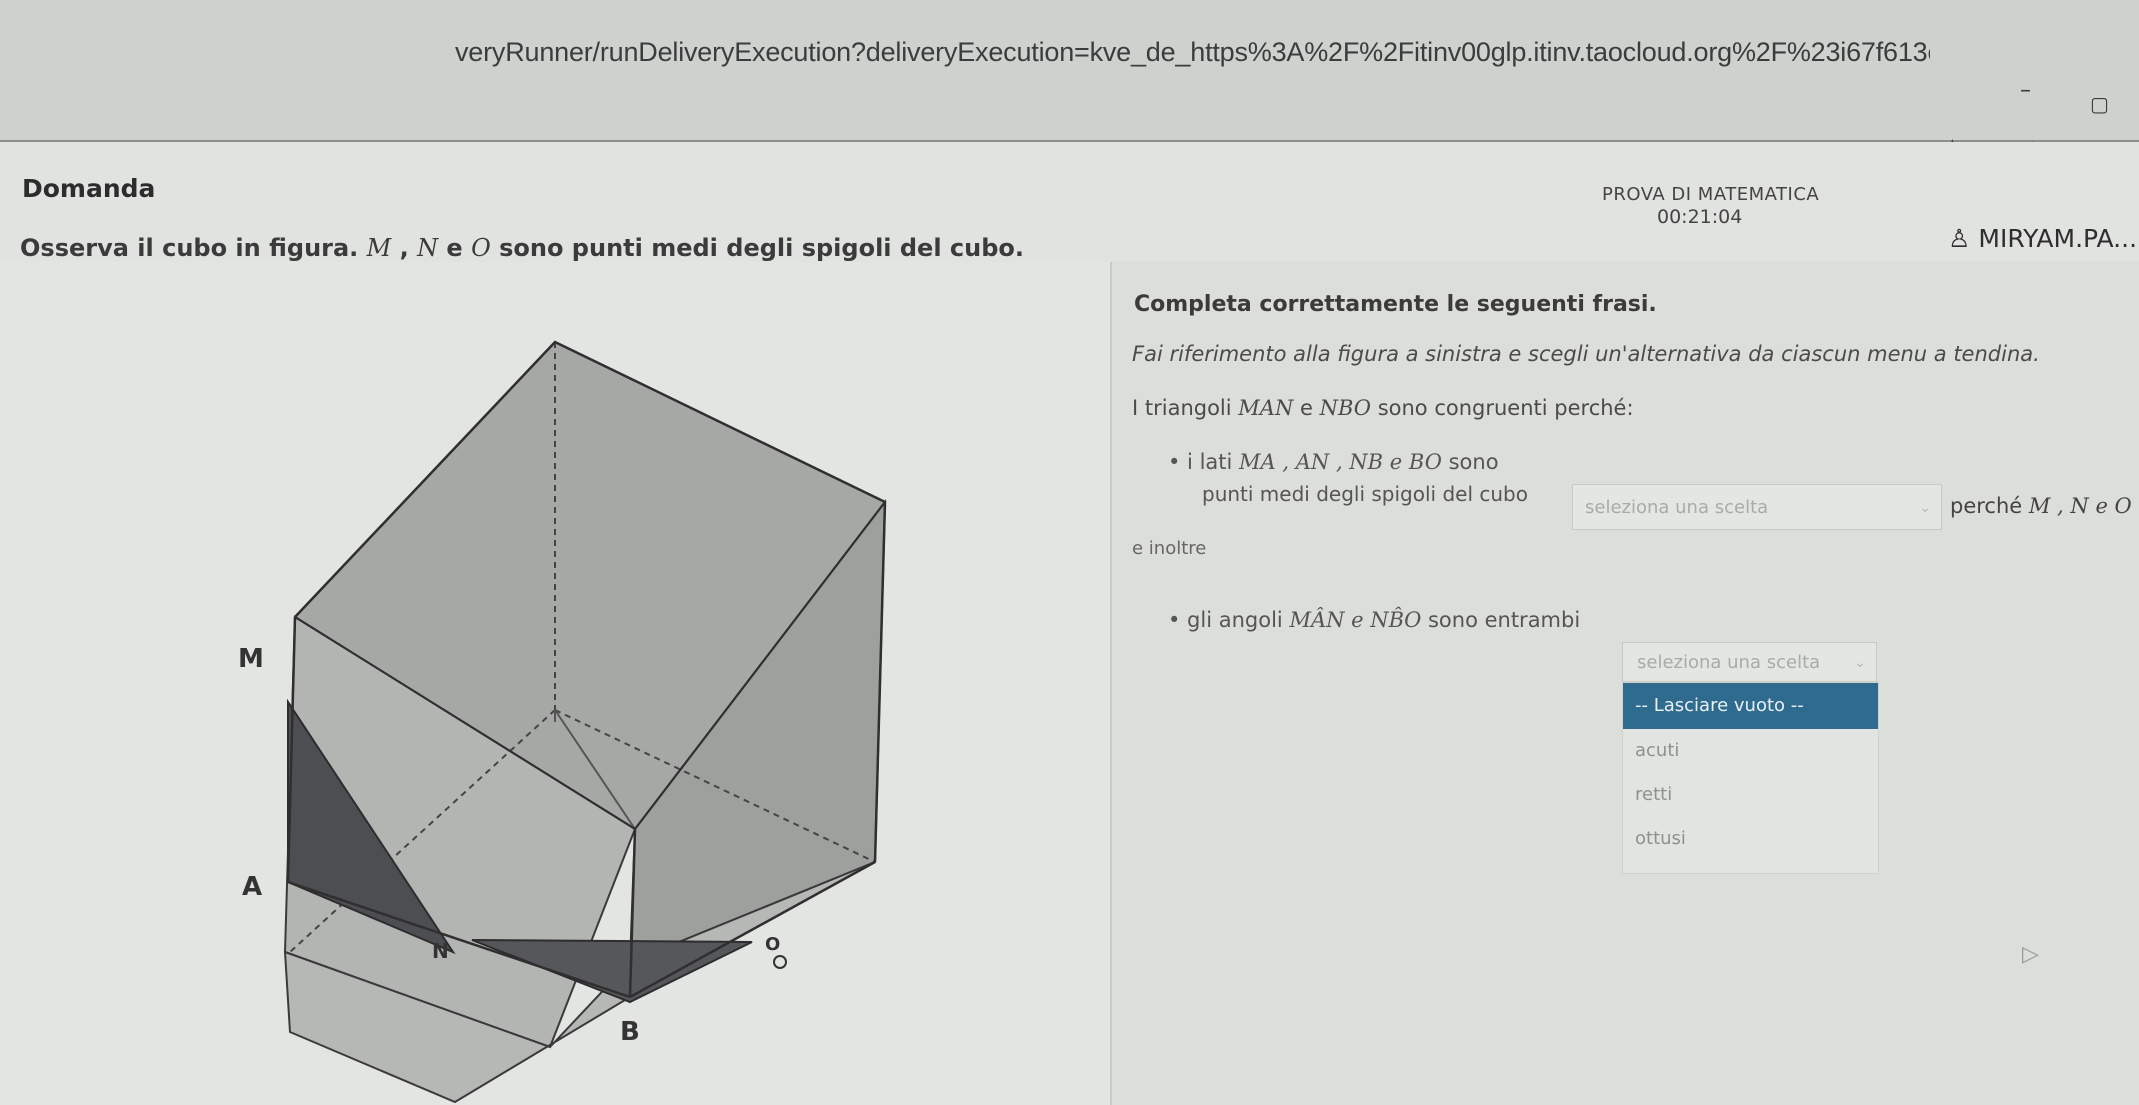 The width and height of the screenshot is (2139, 1105). I want to click on bullet-2: • gli angoli MÂN e NB̂O sono entrambi, so click(1374, 620).